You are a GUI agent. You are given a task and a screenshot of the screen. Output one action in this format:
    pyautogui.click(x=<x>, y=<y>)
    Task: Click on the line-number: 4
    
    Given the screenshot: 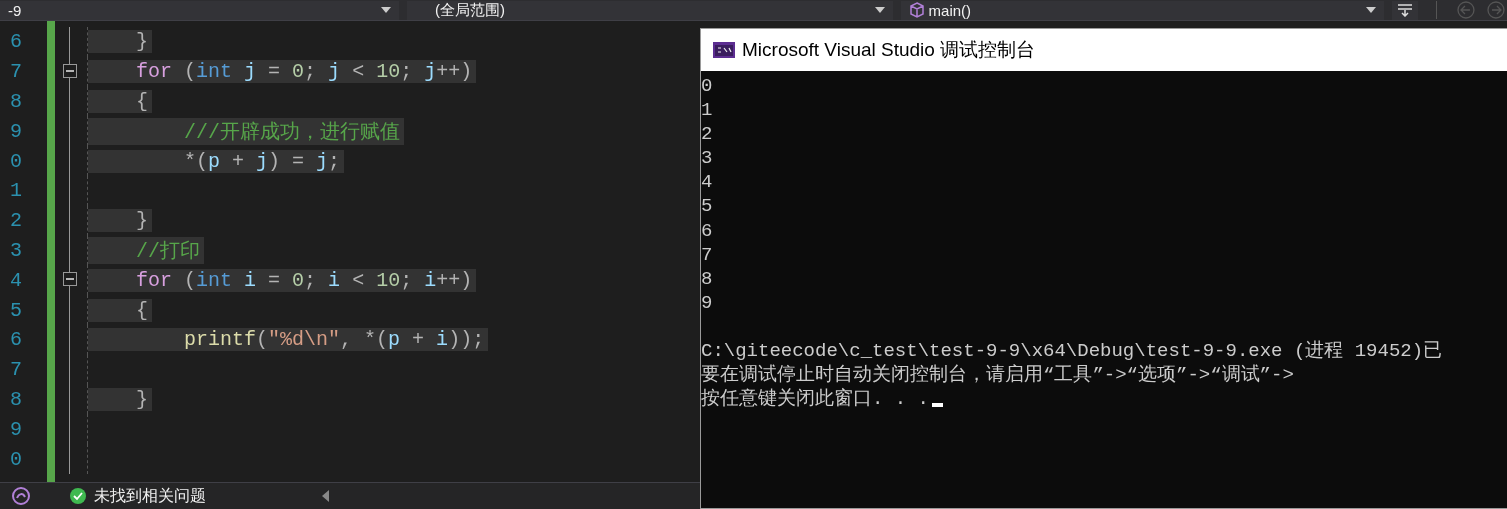 What is the action you would take?
    pyautogui.click(x=15, y=280)
    